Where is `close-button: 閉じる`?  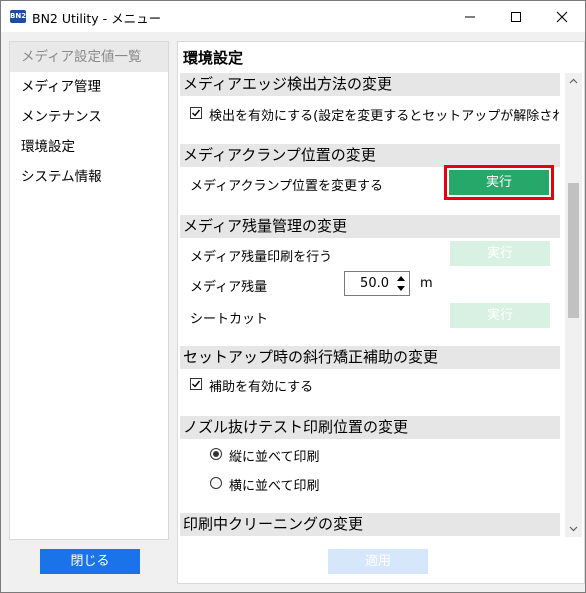
close-button: 閉じる is located at coordinates (90, 561).